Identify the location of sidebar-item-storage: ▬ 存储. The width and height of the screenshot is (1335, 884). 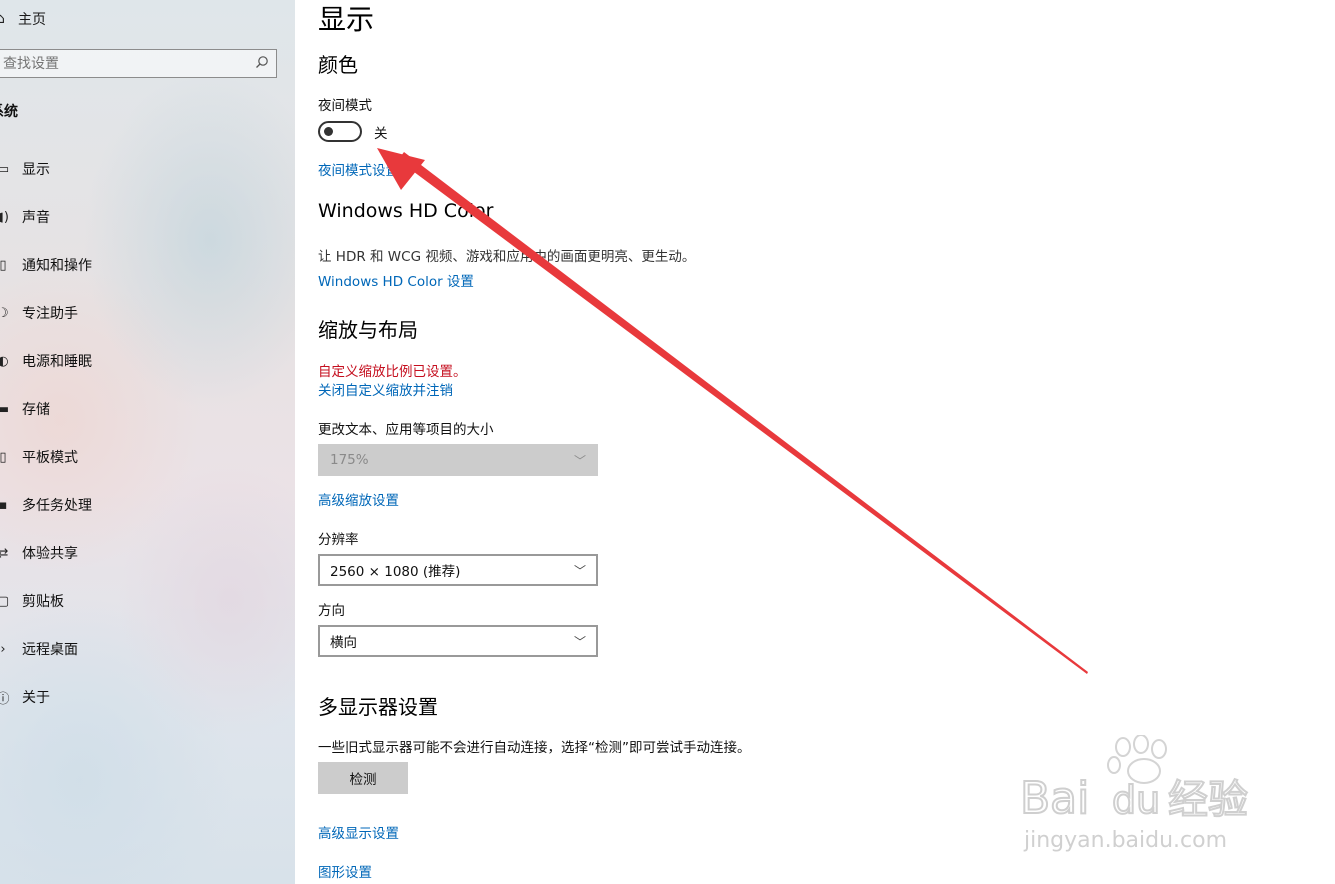
(147, 409).